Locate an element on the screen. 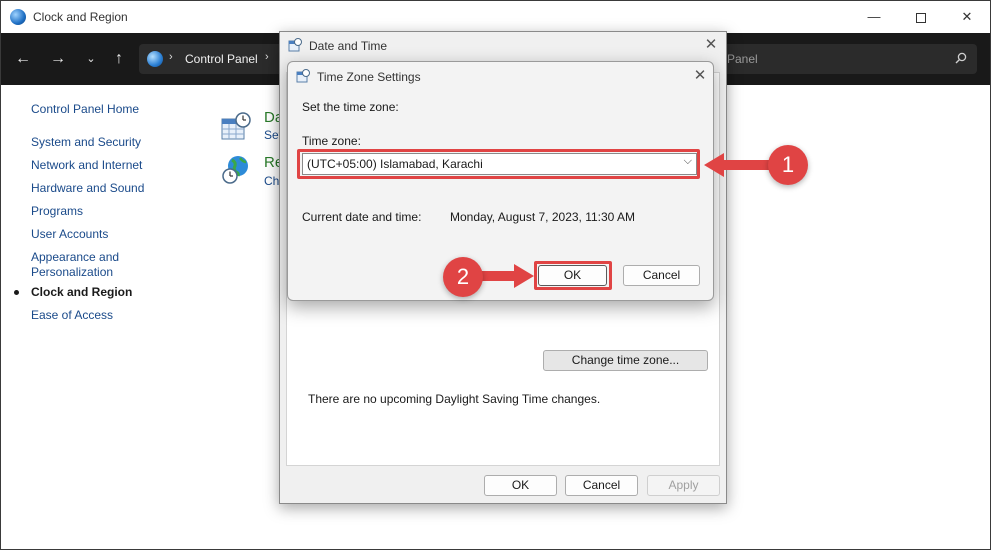  current-date-time-value: Monday, August 7, 2023, 11:30 AM is located at coordinates (543, 217).